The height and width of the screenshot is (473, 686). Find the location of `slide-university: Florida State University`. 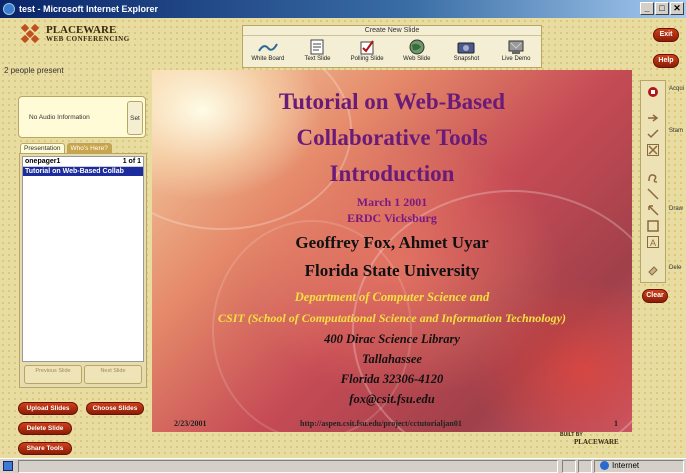

slide-university: Florida State University is located at coordinates (392, 270).